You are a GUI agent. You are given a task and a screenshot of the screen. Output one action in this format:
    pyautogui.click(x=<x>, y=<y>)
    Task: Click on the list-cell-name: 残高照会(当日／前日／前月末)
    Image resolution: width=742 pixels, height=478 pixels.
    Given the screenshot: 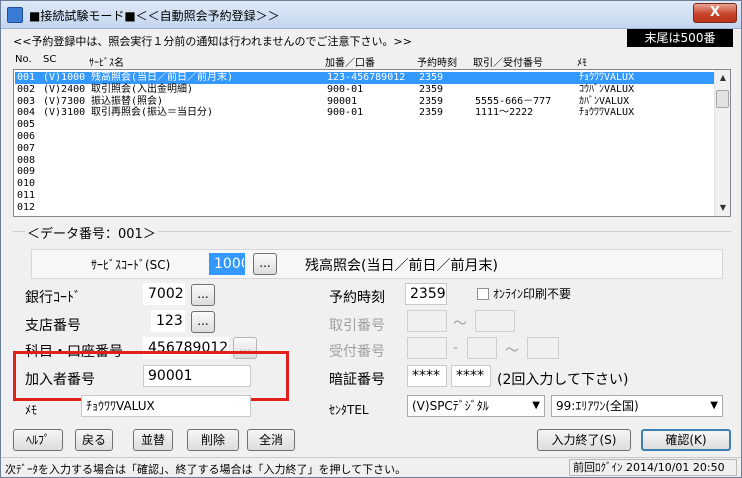 What is the action you would take?
    pyautogui.click(x=162, y=77)
    